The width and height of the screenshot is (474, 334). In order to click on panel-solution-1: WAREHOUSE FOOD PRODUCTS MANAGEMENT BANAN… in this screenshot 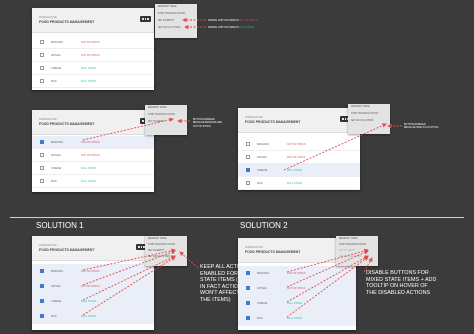, I will do `click(93, 283)`.